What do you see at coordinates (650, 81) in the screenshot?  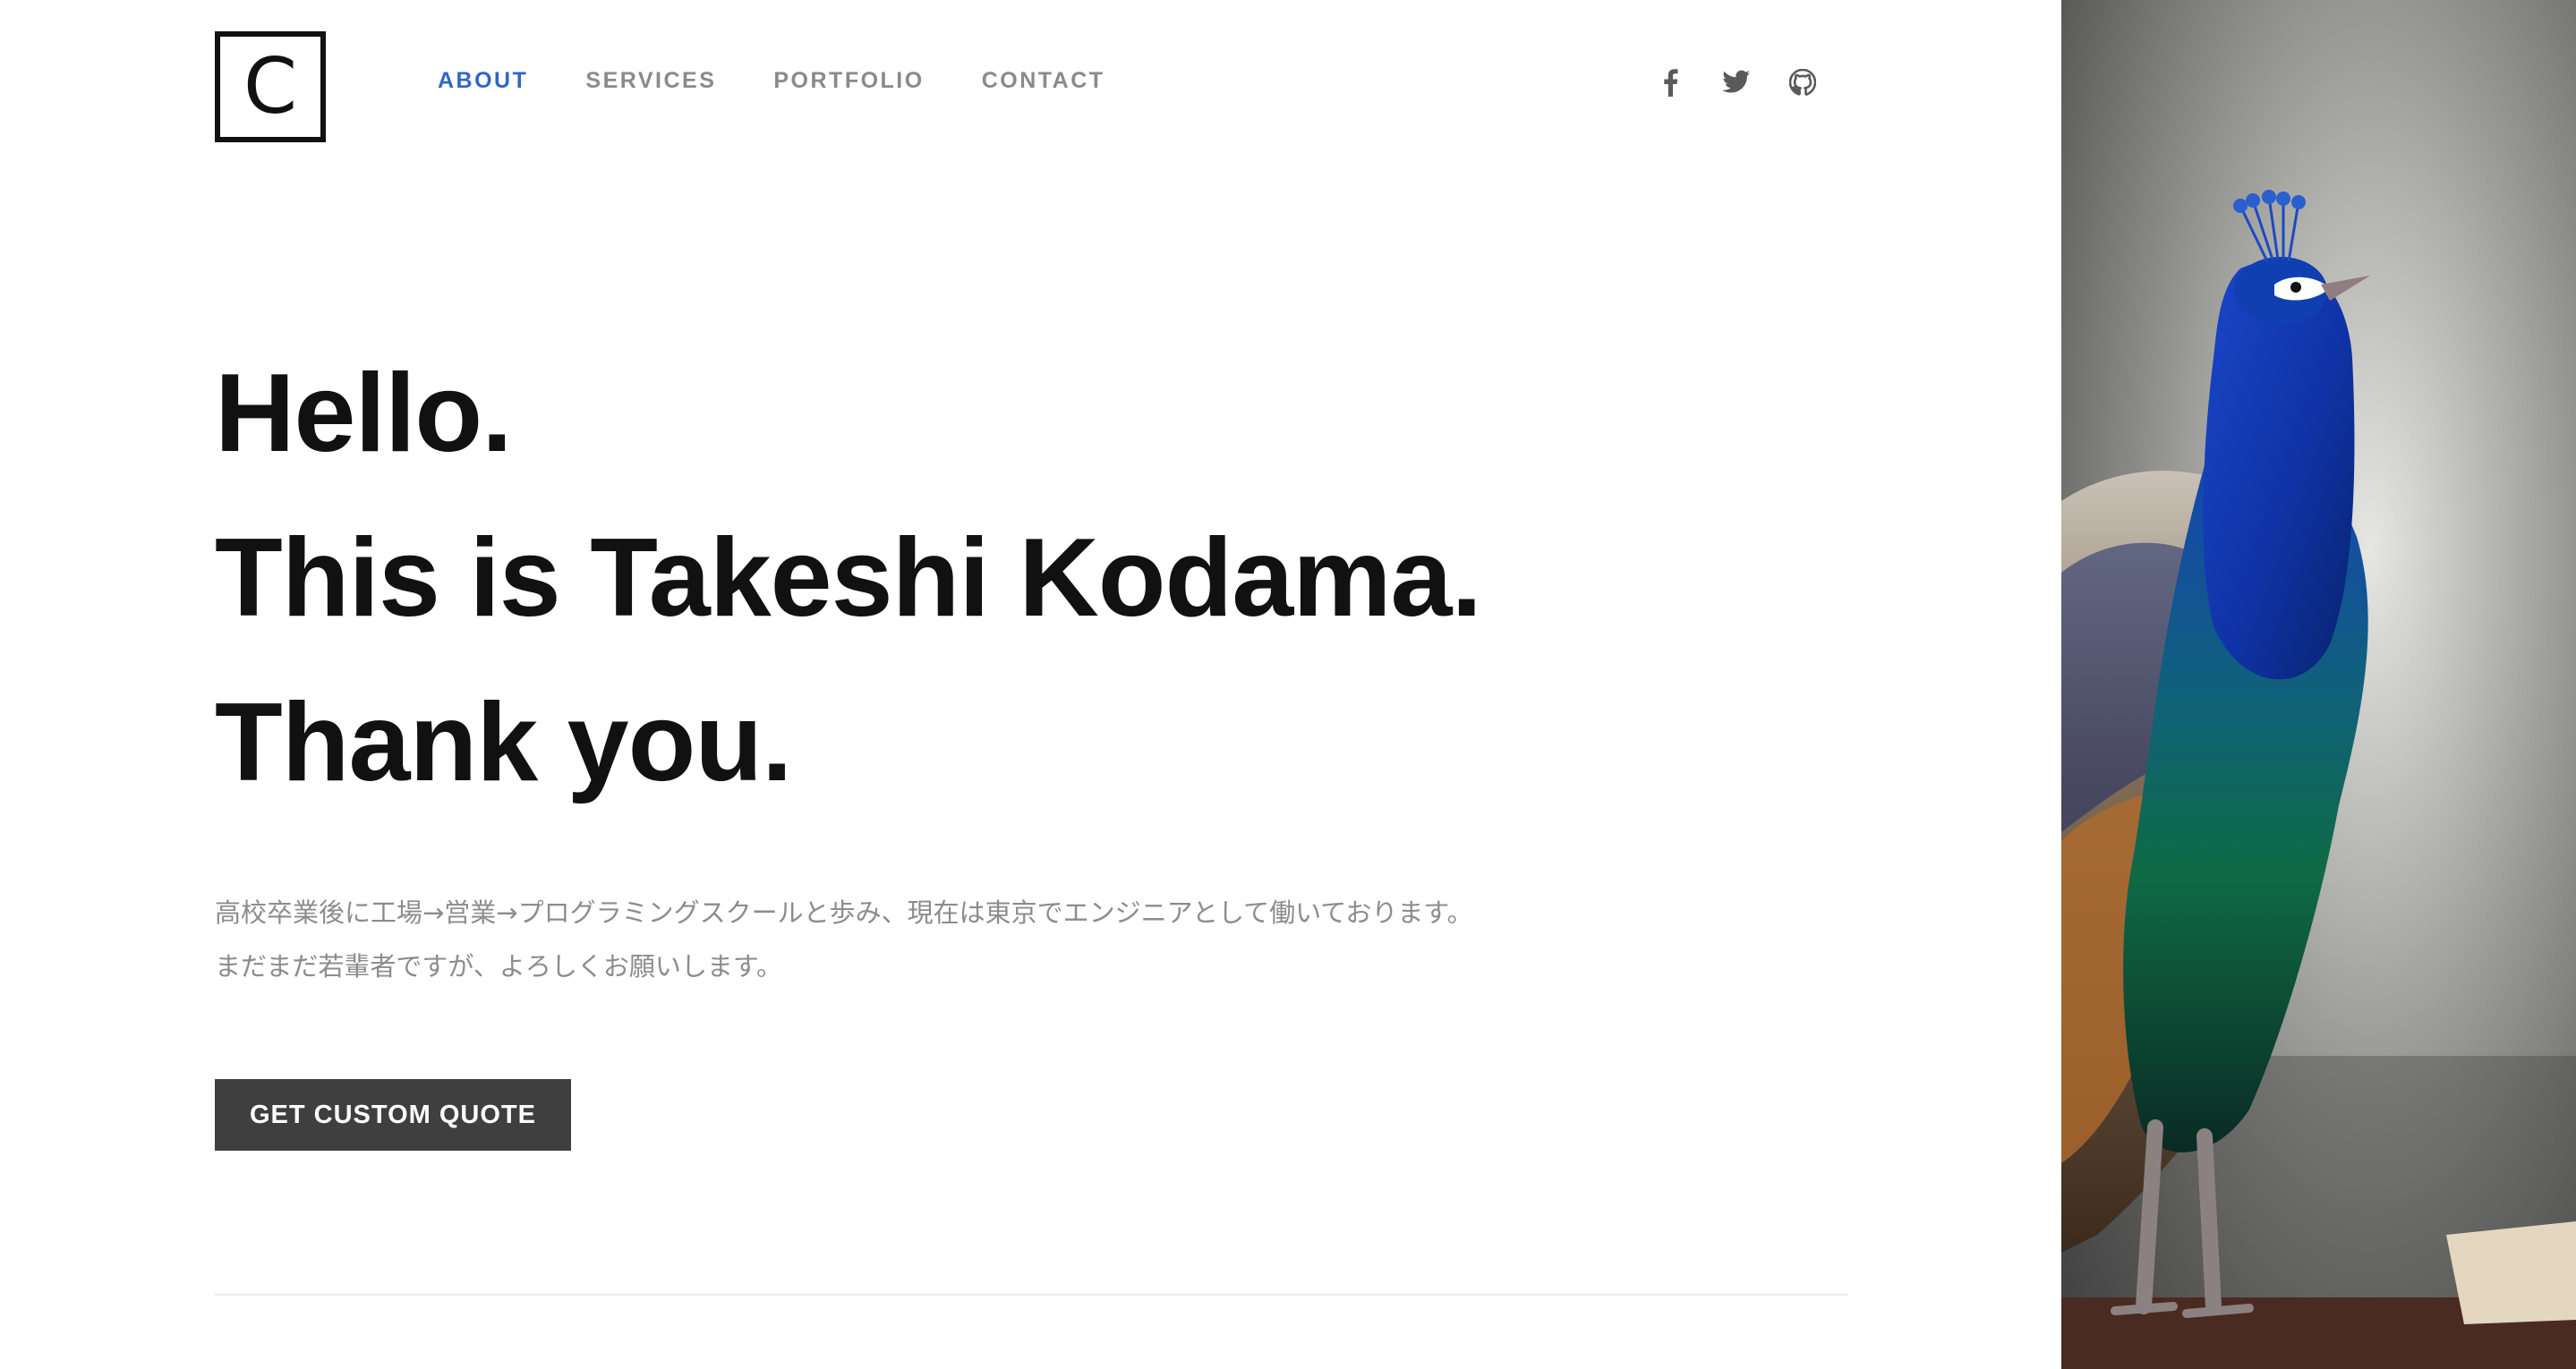 I see `nav-item-services: SERVICES` at bounding box center [650, 81].